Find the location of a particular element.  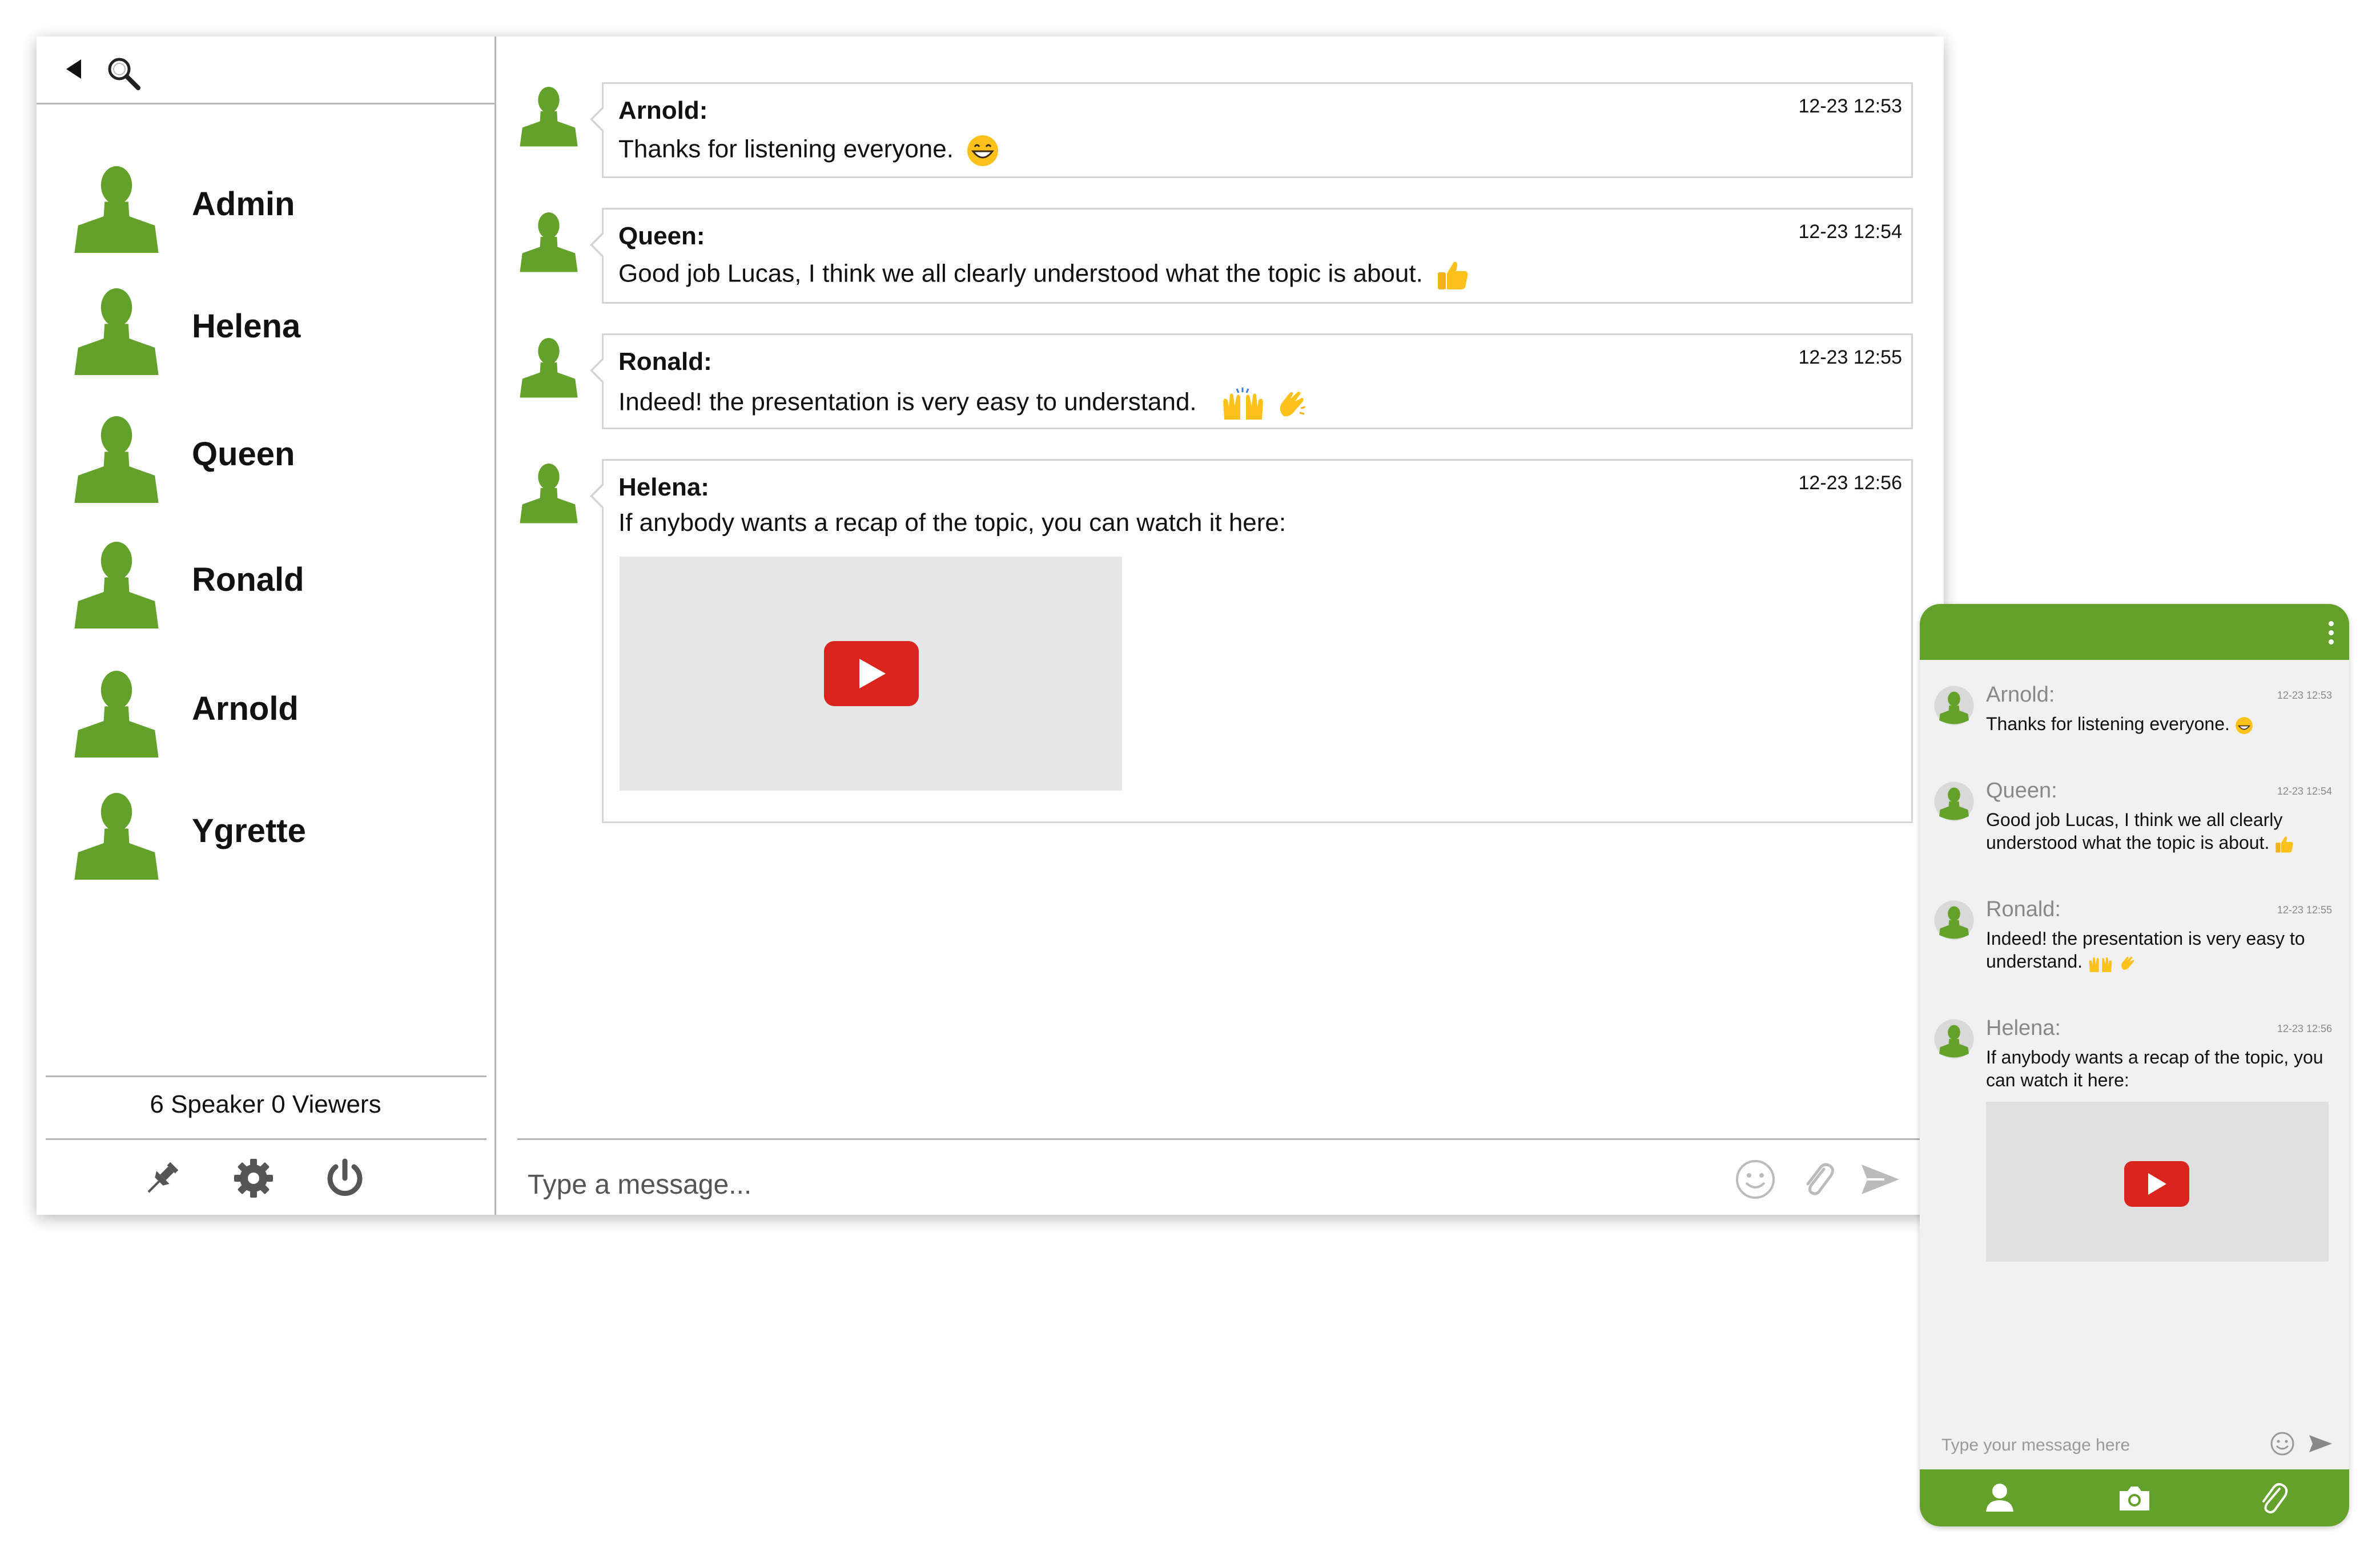

mobile-footer-bar is located at coordinates (2134, 1498).